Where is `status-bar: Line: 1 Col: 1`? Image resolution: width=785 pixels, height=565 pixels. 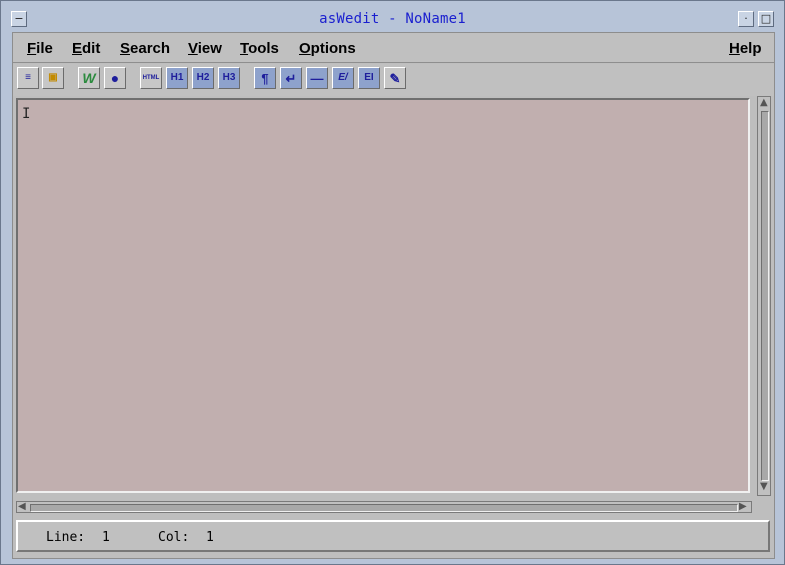 status-bar: Line: 1 Col: 1 is located at coordinates (393, 536).